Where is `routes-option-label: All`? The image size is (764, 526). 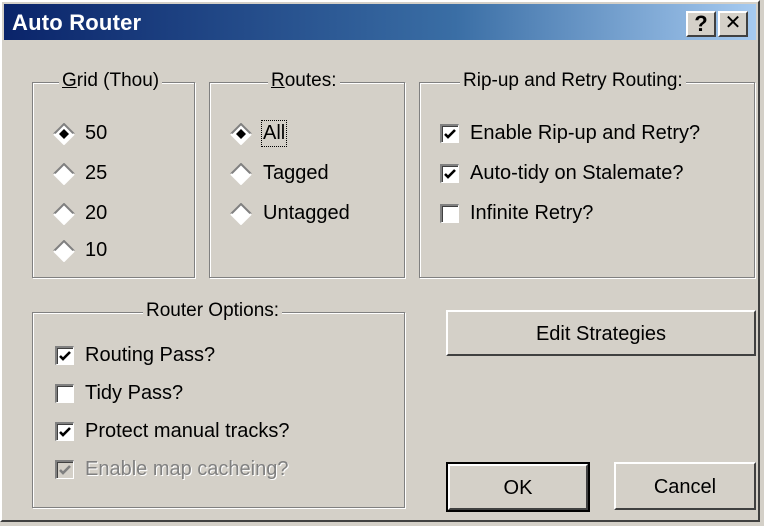 routes-option-label: All is located at coordinates (274, 133).